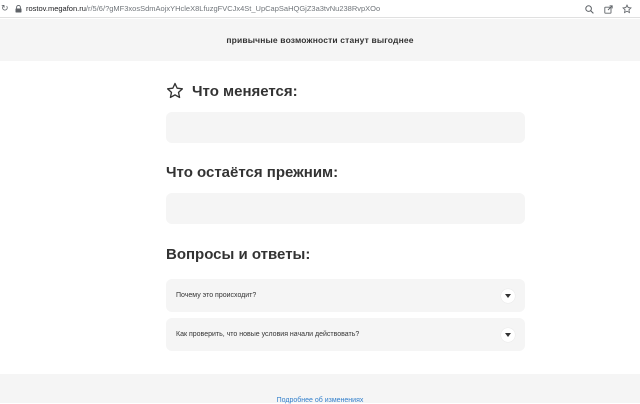  Describe the element at coordinates (589, 9) in the screenshot. I see `zoom-icon` at that location.